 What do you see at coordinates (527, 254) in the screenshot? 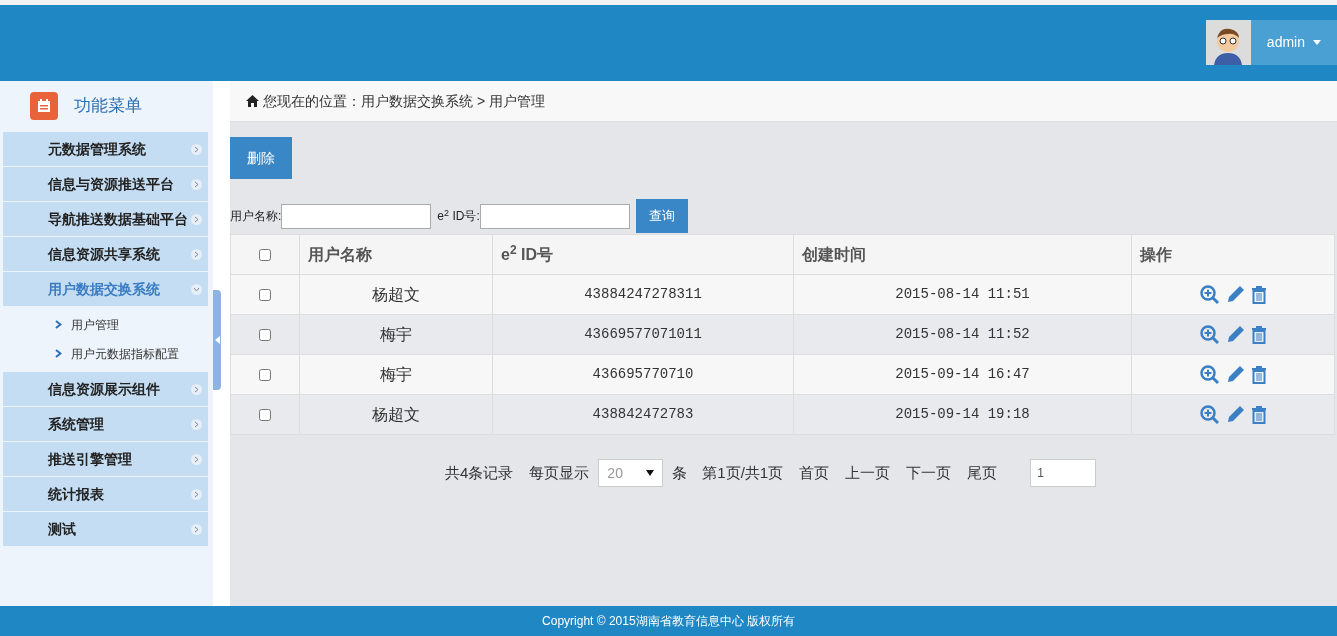
I see `column-header: e$^{2}$ ID号` at bounding box center [527, 254].